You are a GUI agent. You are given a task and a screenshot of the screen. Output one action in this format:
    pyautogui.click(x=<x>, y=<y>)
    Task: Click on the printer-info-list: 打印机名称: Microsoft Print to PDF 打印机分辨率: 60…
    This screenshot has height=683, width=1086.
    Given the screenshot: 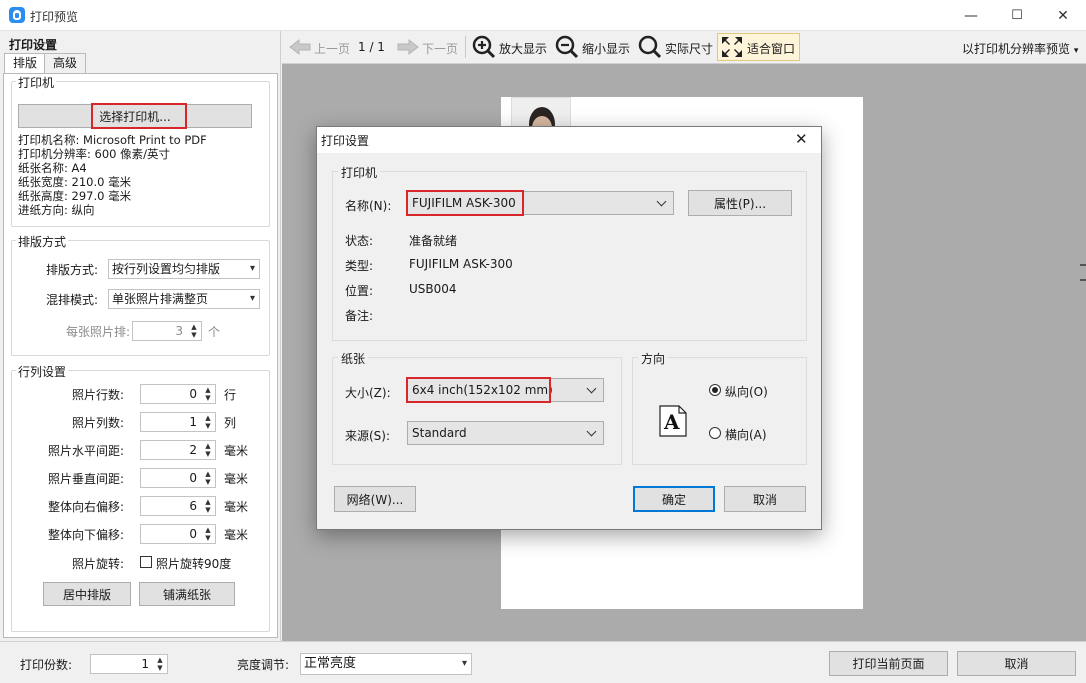 What is the action you would take?
    pyautogui.click(x=143, y=175)
    